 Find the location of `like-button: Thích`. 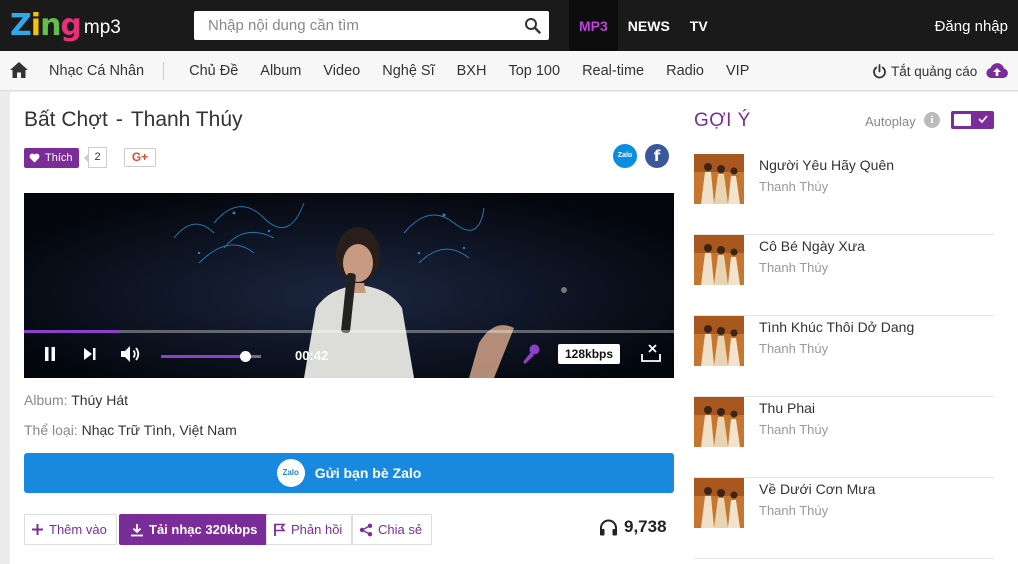

like-button: Thích is located at coordinates (51, 158).